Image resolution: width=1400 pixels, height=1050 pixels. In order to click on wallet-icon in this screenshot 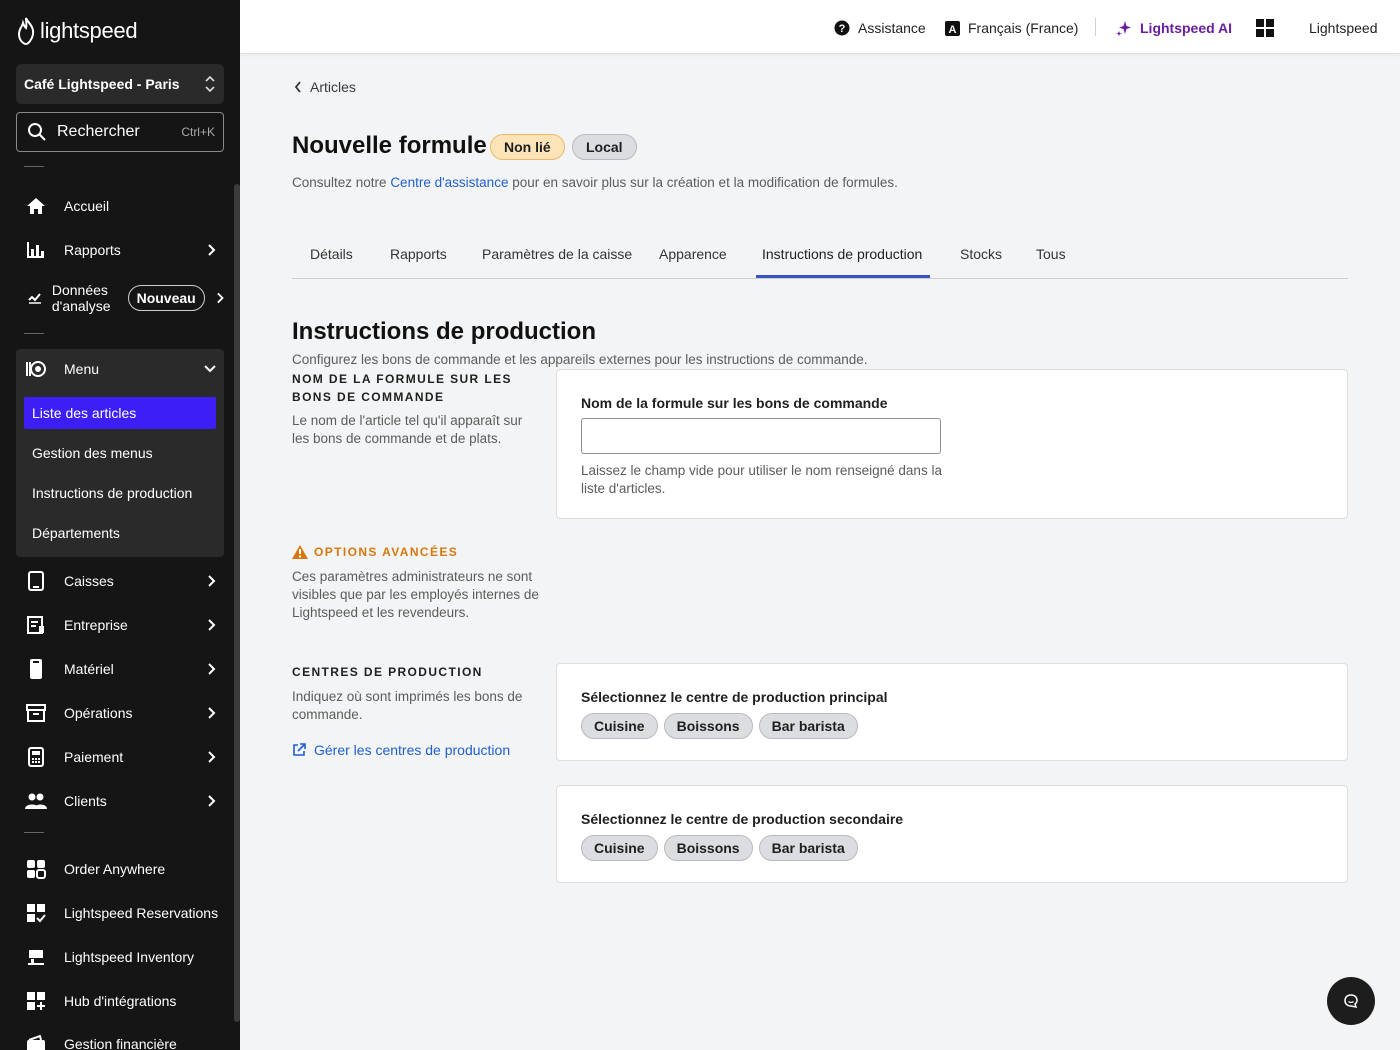, I will do `click(36, 1042)`.